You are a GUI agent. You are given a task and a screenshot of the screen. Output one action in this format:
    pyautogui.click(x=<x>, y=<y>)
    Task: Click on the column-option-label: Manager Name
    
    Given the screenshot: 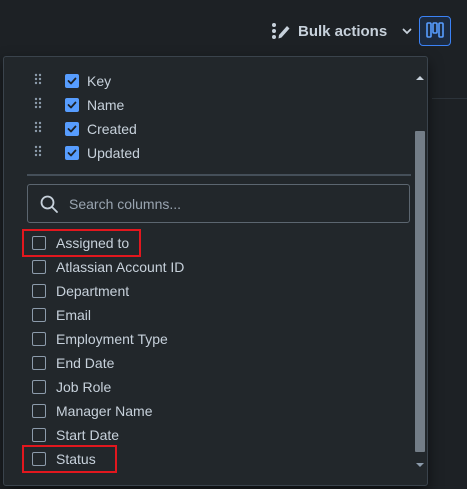 What is the action you would take?
    pyautogui.click(x=104, y=411)
    